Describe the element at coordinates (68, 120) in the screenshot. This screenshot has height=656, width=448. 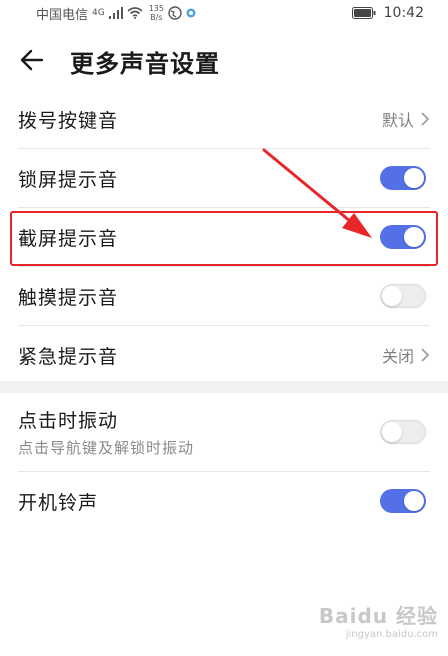
I see `dial-keypad-tone-label: 拨号按键音` at that location.